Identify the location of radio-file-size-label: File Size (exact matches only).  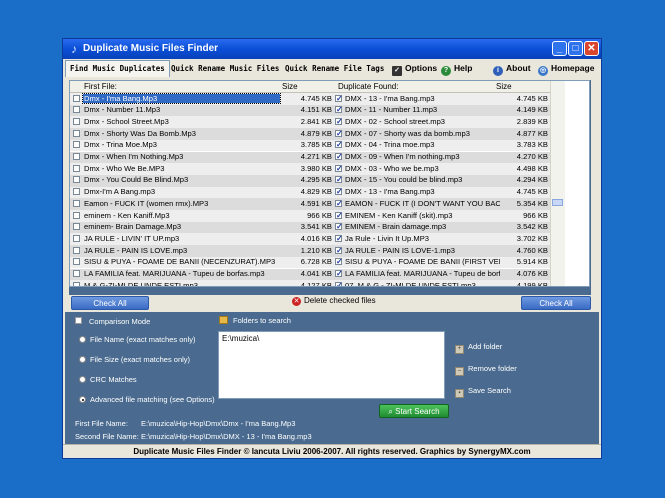
(140, 359).